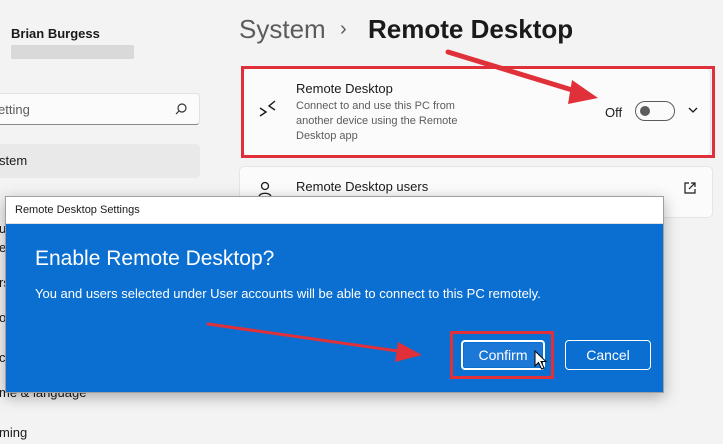  I want to click on search-placeholder: etting, so click(15, 109).